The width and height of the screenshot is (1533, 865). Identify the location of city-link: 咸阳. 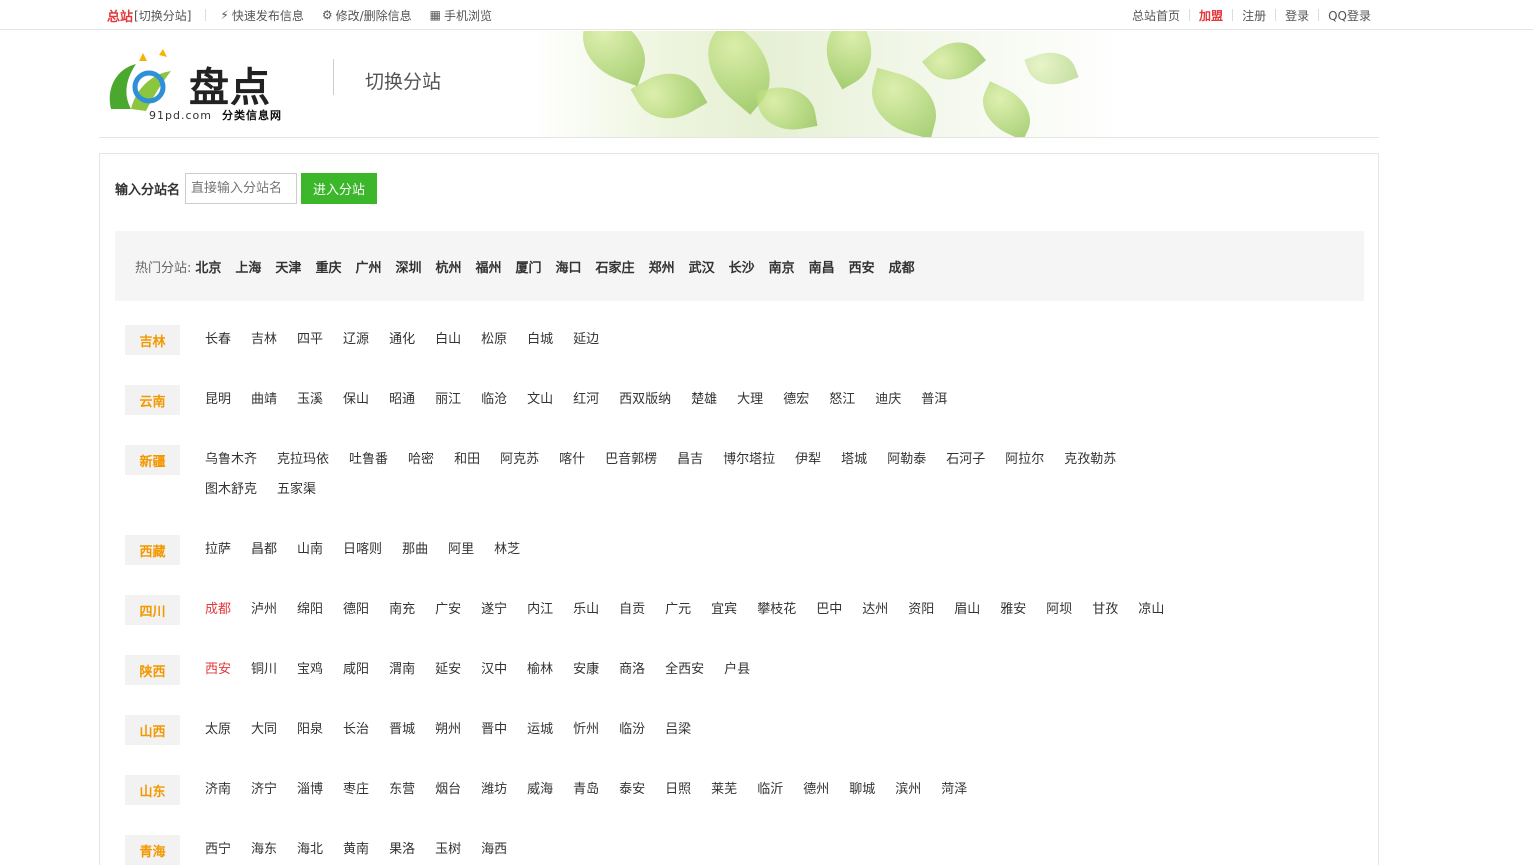
(356, 670).